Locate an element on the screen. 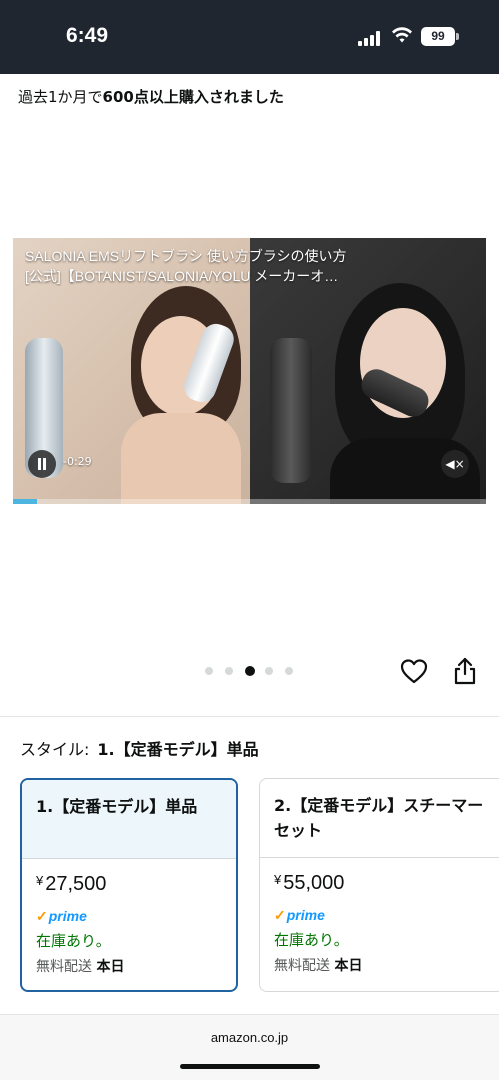 The height and width of the screenshot is (1080, 499). video-progress-track is located at coordinates (249, 501).